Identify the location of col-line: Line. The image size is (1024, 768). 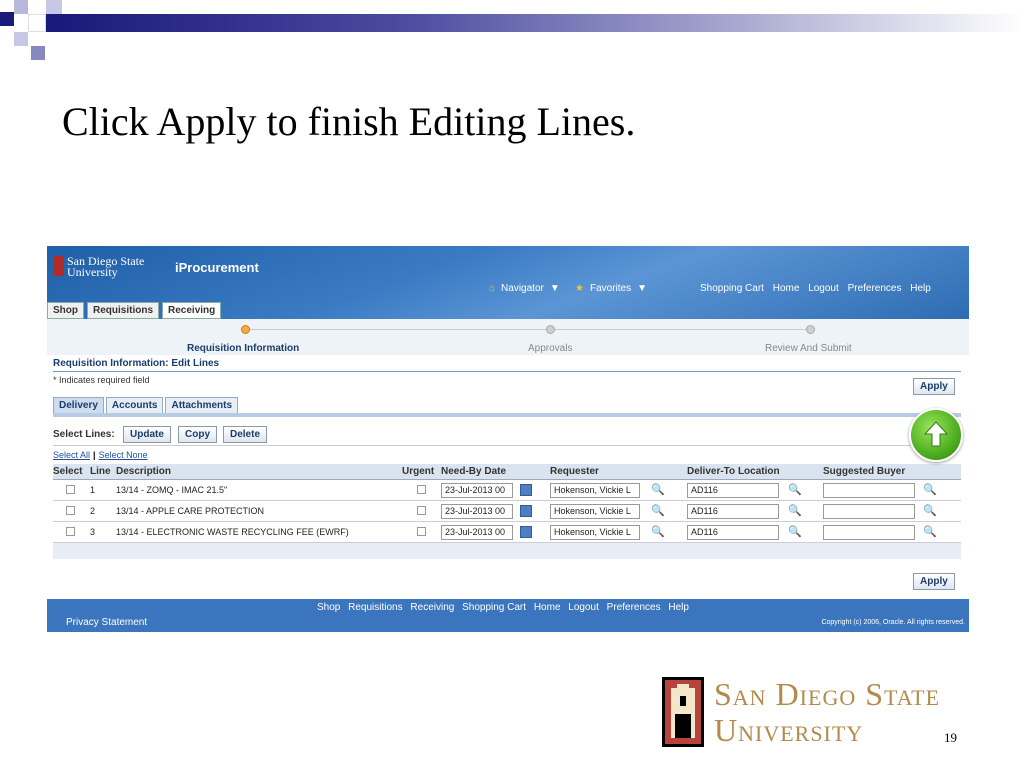
(100, 471).